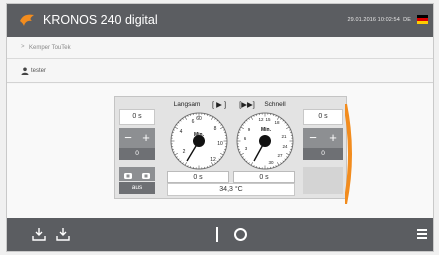 The height and width of the screenshot is (255, 439). Describe the element at coordinates (184, 152) in the screenshot. I see `slow-dial-tick: 2` at that location.